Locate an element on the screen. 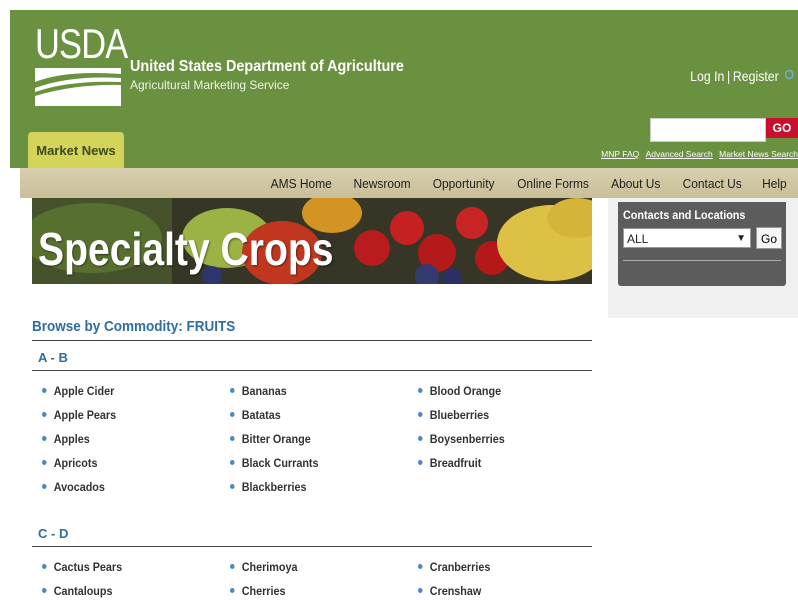  nav-item-online-forms: Online Forms is located at coordinates (554, 183).